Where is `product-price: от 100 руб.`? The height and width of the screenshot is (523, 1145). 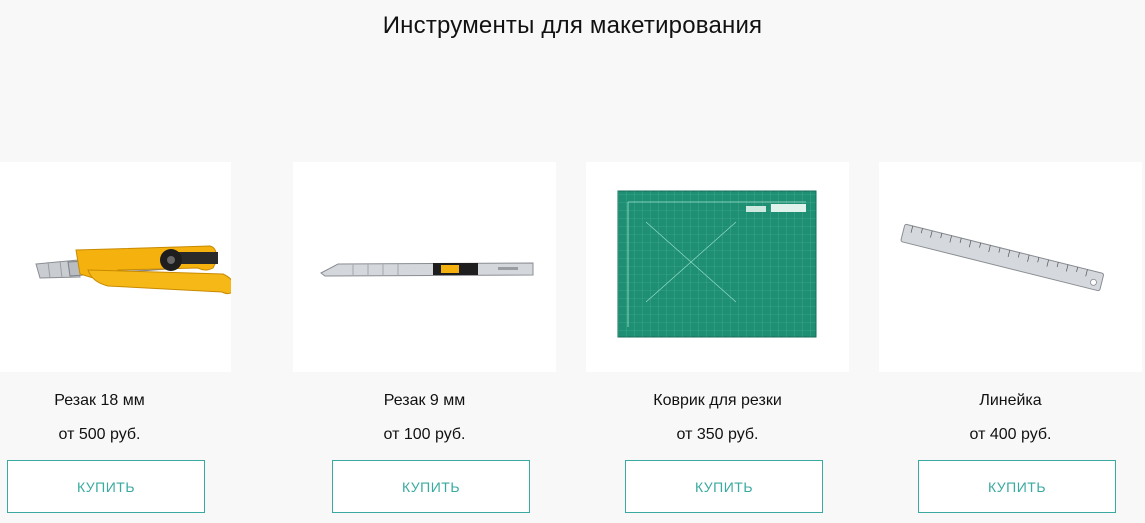 product-price: от 100 руб. is located at coordinates (424, 434).